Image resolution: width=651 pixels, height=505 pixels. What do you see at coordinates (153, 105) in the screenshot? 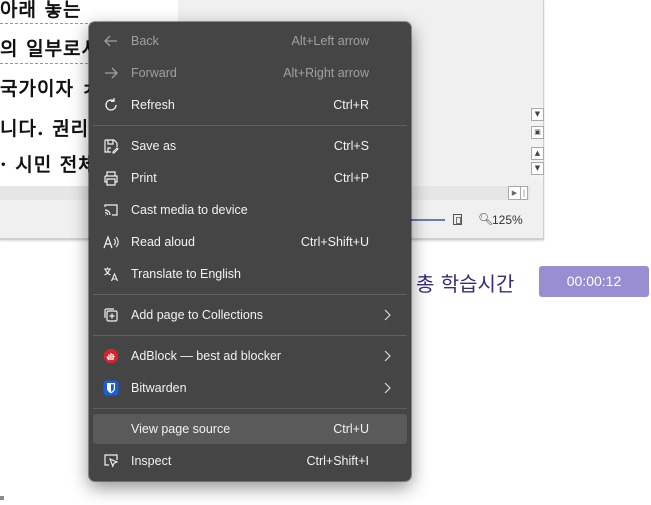
I see `menu-item-label: Refresh` at bounding box center [153, 105].